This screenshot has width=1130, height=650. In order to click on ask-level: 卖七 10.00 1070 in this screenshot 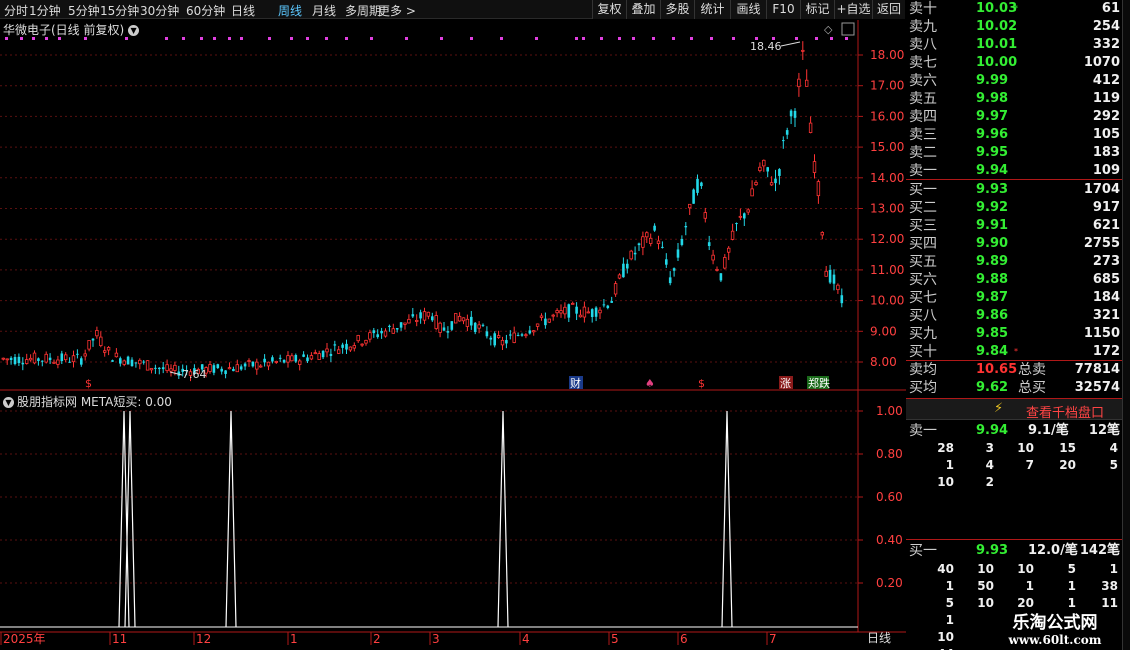, I will do `click(1014, 63)`.